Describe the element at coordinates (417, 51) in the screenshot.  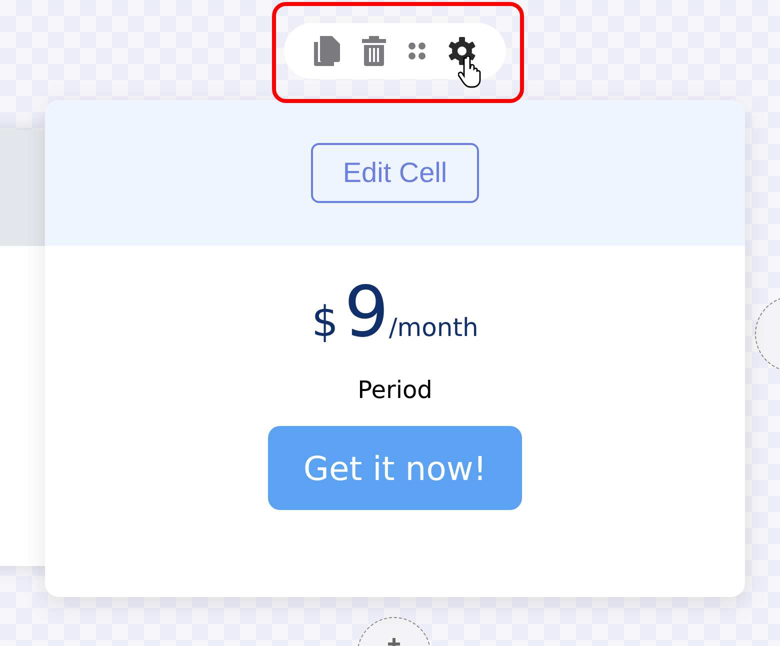
I see `drag-handle-icon` at that location.